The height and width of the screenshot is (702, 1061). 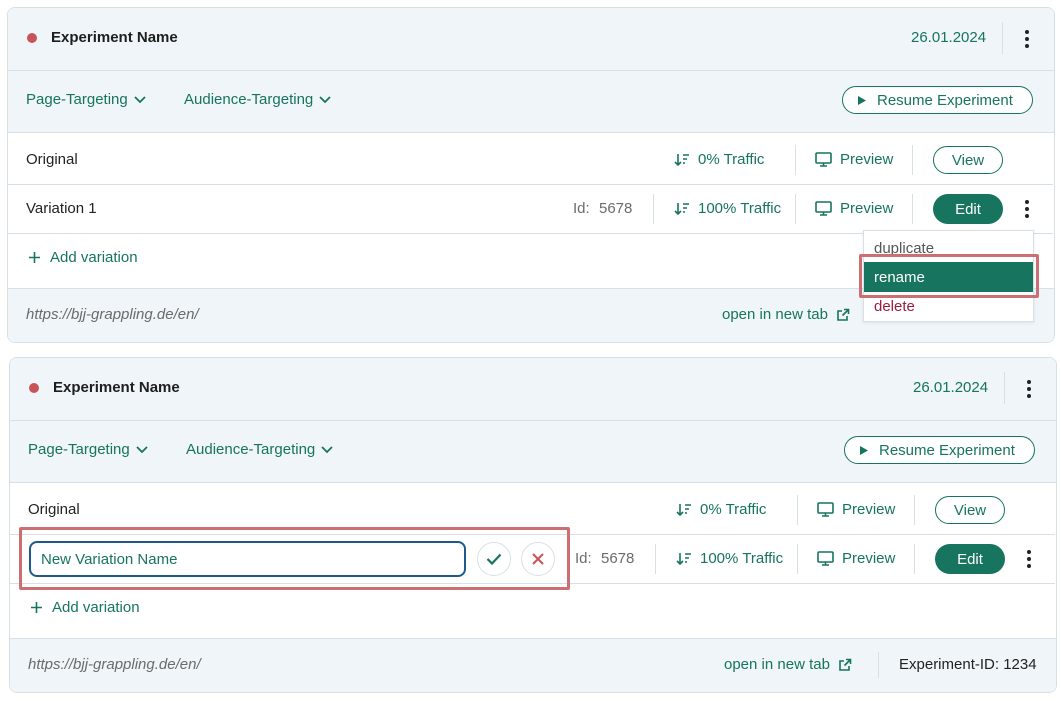 What do you see at coordinates (61, 208) in the screenshot?
I see `variation-label: Variation 1` at bounding box center [61, 208].